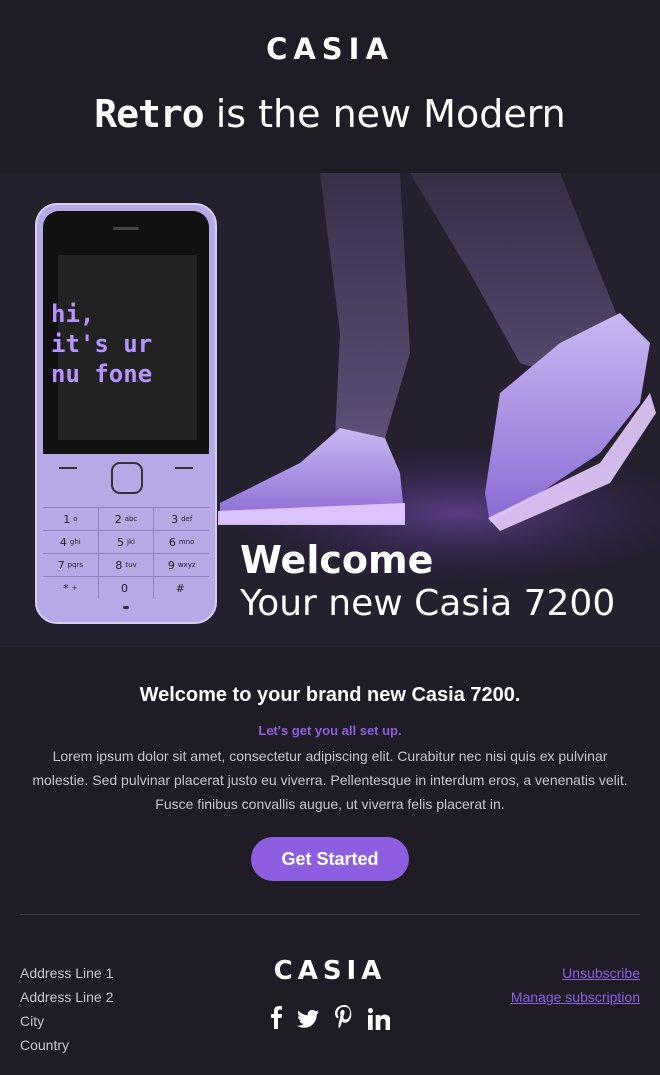 This screenshot has height=1075, width=660. Describe the element at coordinates (61, 565) in the screenshot. I see `key-number: 7` at that location.